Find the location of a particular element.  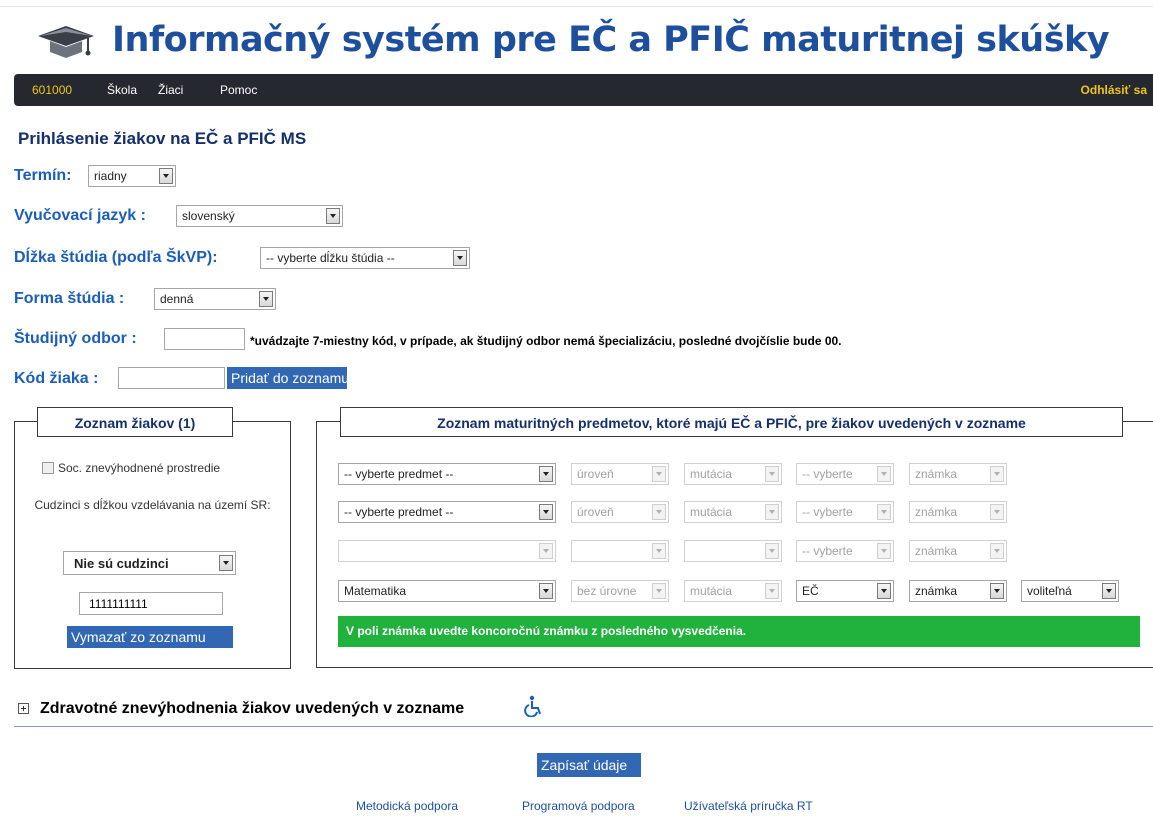

top-divider is located at coordinates (576, 6).